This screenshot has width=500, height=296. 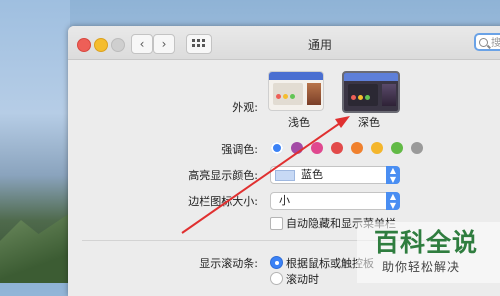 I want to click on watermark-title: 百科全说, so click(x=426, y=242).